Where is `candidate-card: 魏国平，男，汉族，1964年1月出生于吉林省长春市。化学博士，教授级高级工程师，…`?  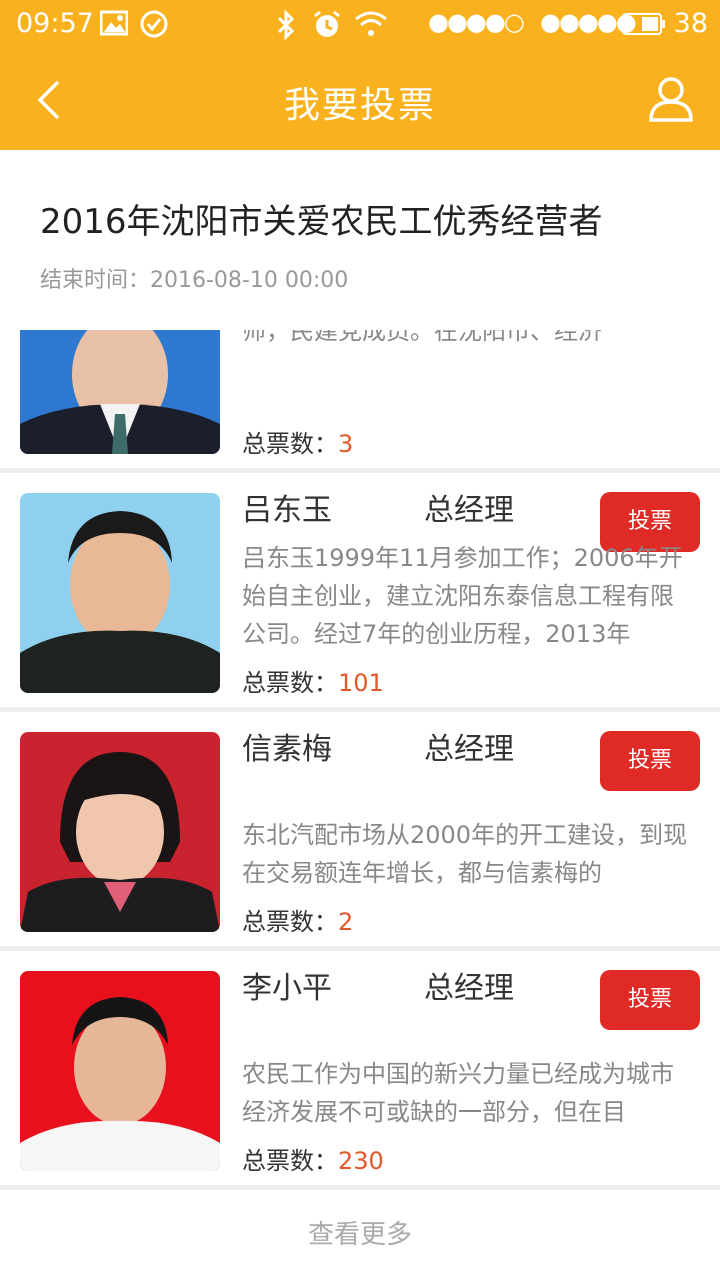
candidate-card: 魏国平，男，汉族，1964年1月出生于吉林省长春市。化学博士，教授级高级工程师，… is located at coordinates (360, 401).